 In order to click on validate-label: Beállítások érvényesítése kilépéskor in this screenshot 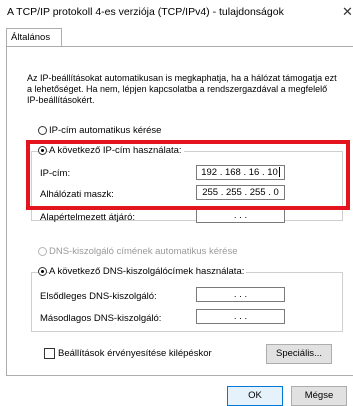, I will do `click(135, 353)`.